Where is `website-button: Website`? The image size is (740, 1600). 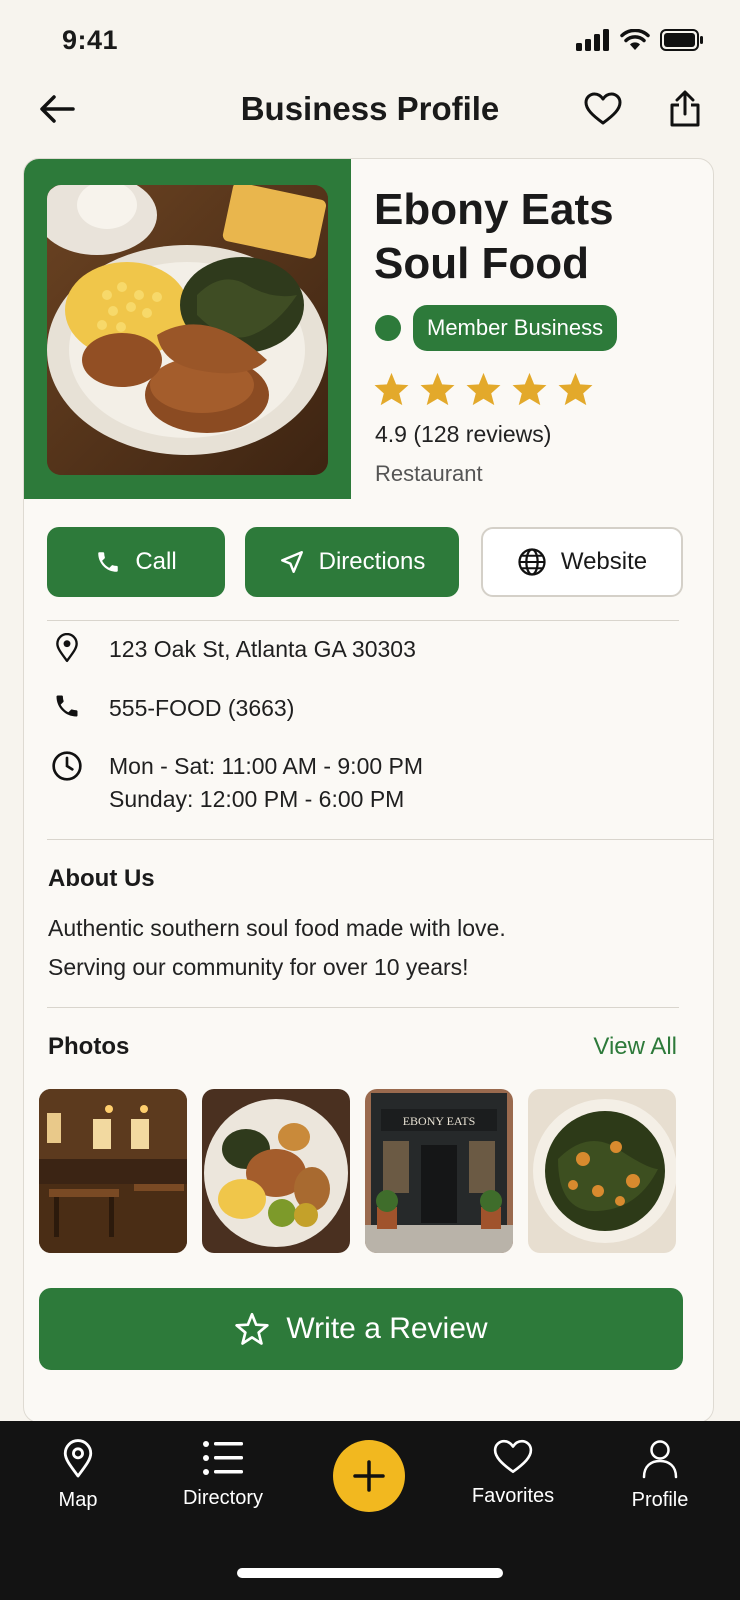 website-button: Website is located at coordinates (582, 562).